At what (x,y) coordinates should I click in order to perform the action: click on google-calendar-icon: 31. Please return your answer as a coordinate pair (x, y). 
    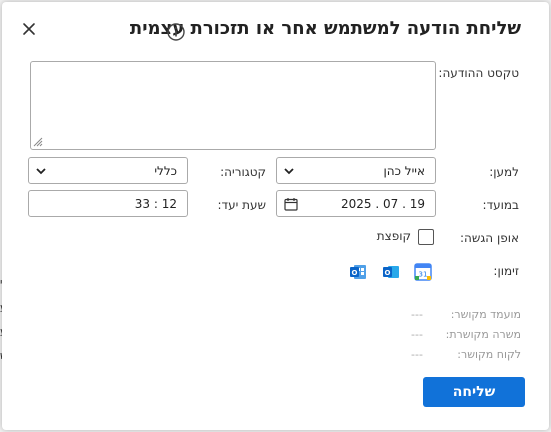
    Looking at the image, I should click on (423, 272).